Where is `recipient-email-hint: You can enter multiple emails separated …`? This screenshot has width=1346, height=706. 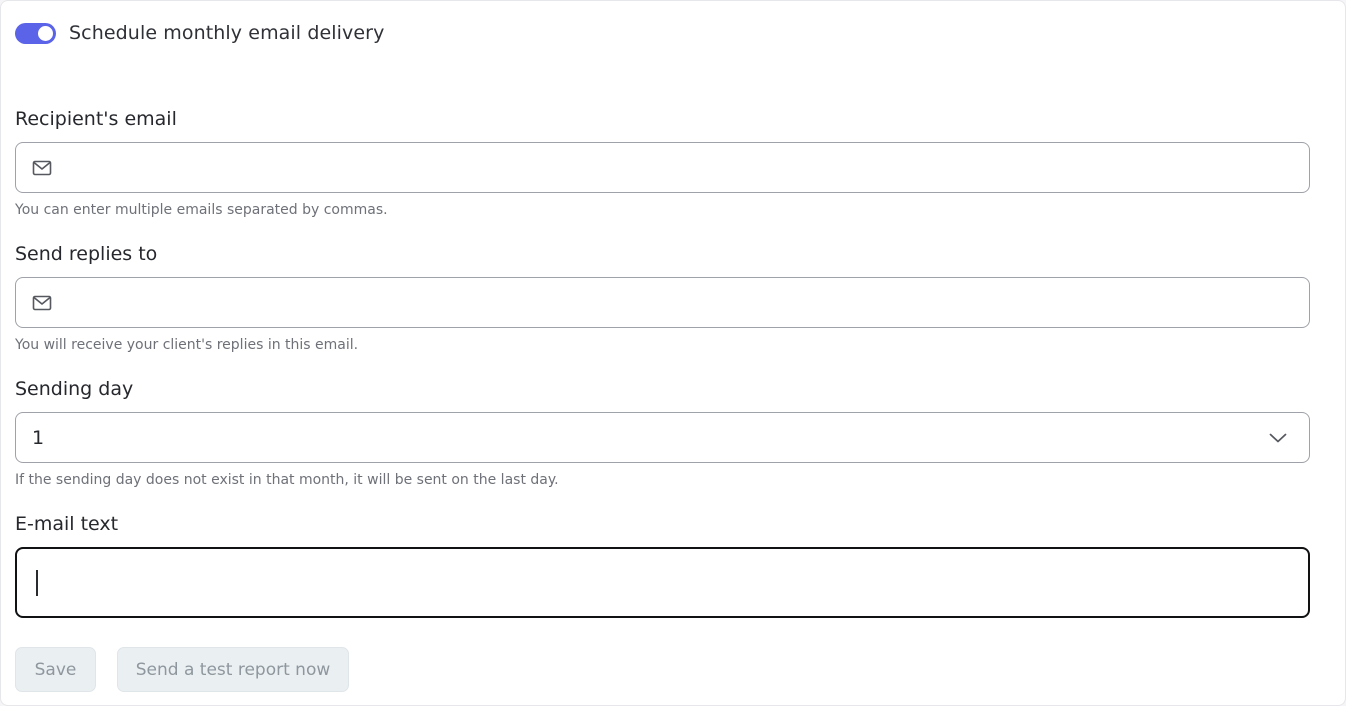
recipient-email-hint: You can enter multiple emails separated … is located at coordinates (201, 210).